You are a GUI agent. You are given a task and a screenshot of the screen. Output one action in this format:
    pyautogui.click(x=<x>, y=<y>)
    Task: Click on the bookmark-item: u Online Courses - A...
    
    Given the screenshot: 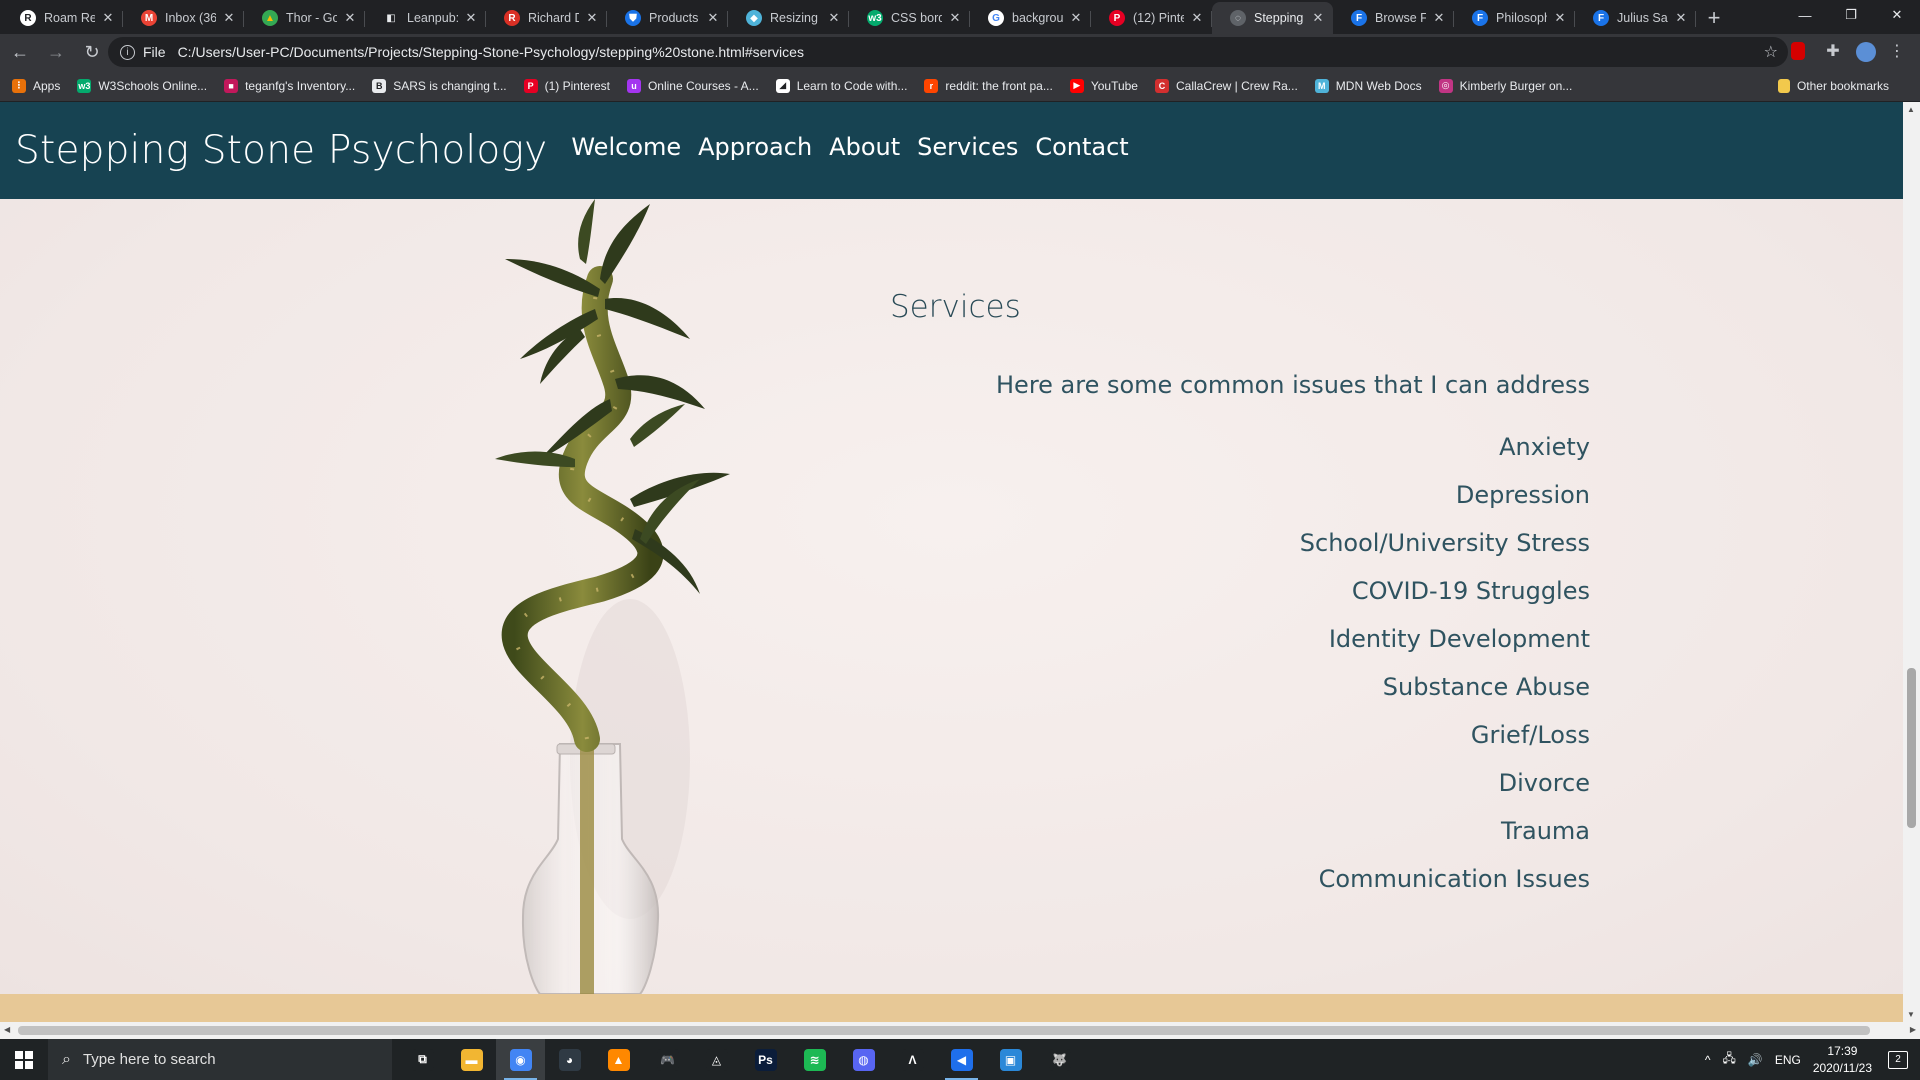 What is the action you would take?
    pyautogui.click(x=692, y=85)
    